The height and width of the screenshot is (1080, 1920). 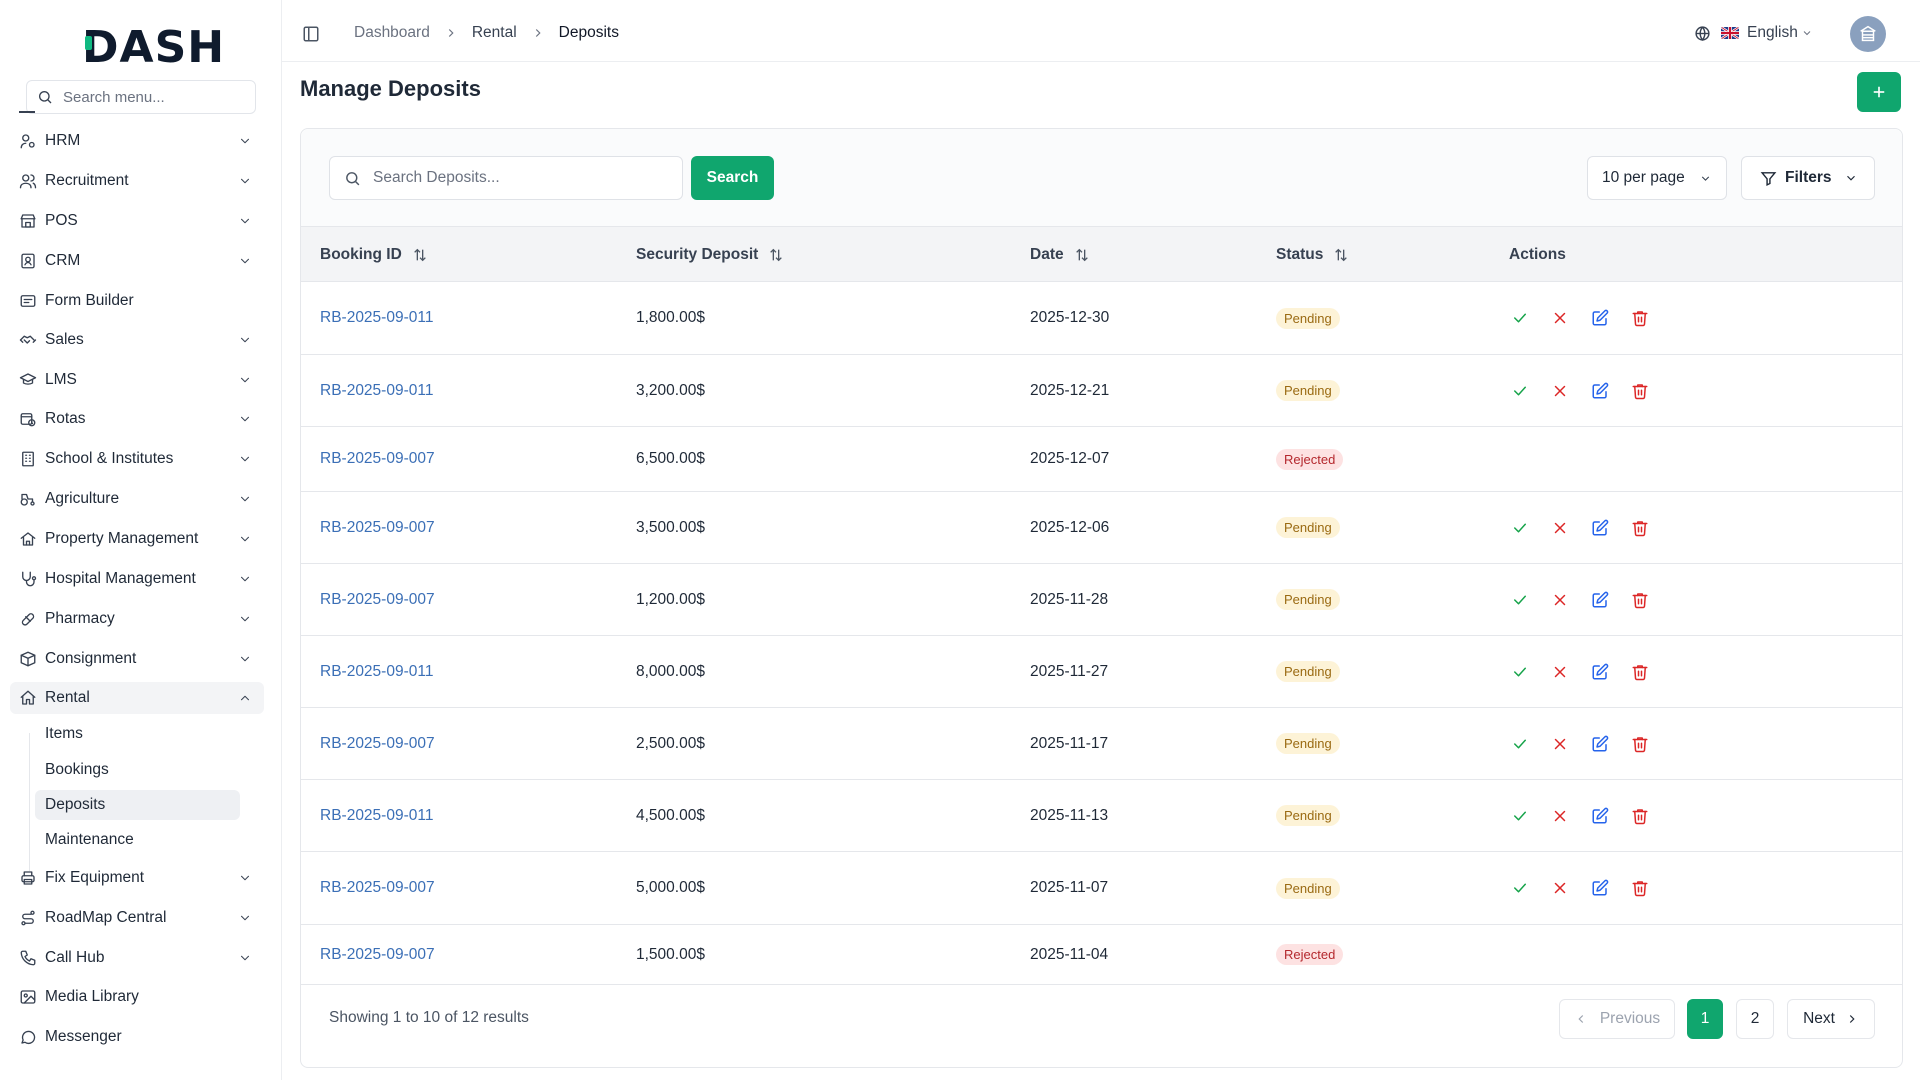 I want to click on page-2-button: 2, so click(x=1755, y=1019).